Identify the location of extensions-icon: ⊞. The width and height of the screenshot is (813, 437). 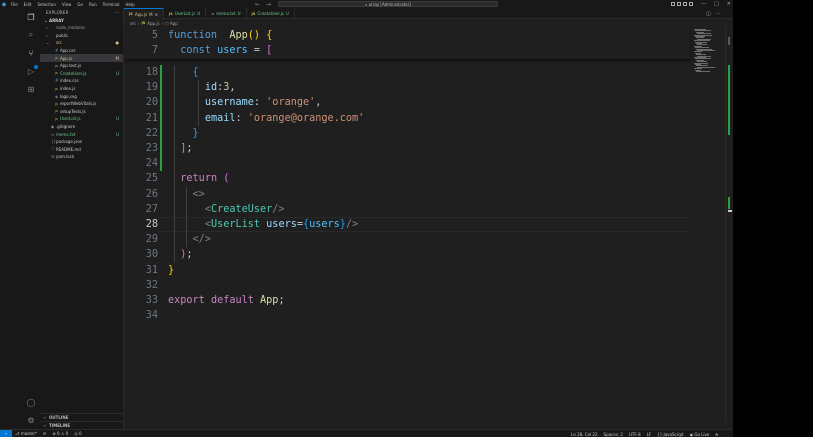
(31, 89).